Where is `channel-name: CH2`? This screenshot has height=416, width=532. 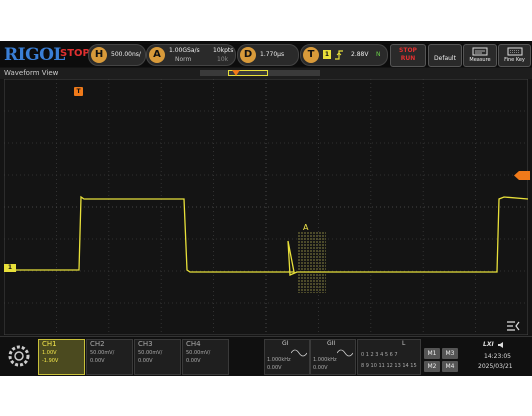 channel-name: CH2 is located at coordinates (97, 344).